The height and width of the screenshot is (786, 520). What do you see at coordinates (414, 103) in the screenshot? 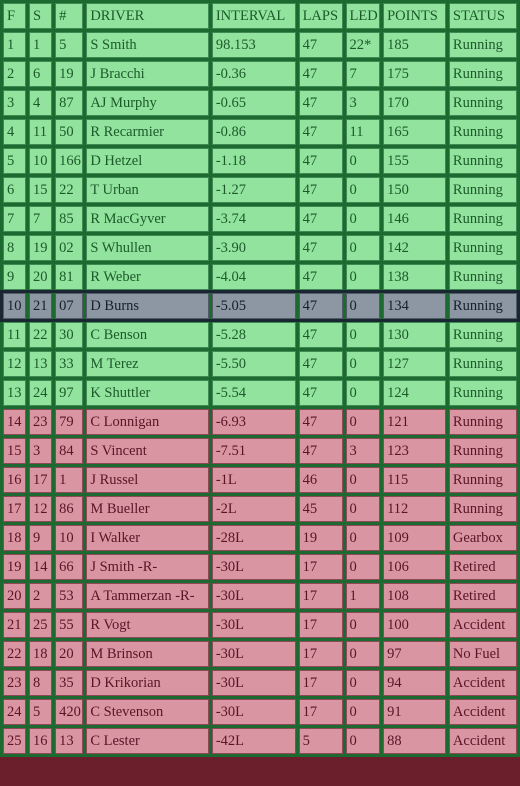
I see `cell-points: 170` at bounding box center [414, 103].